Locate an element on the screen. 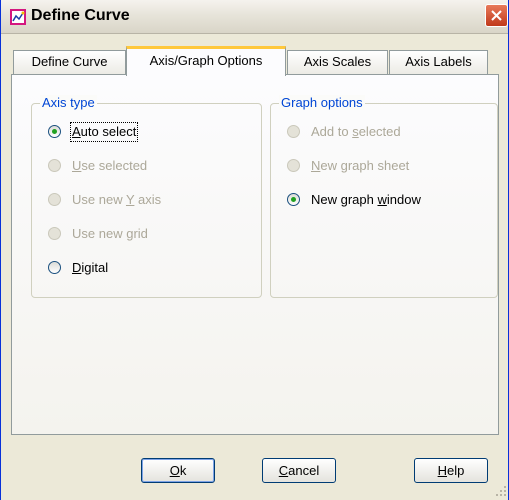 This screenshot has height=500, width=509. tab-axis-labels: Axis Labels is located at coordinates (438, 62).